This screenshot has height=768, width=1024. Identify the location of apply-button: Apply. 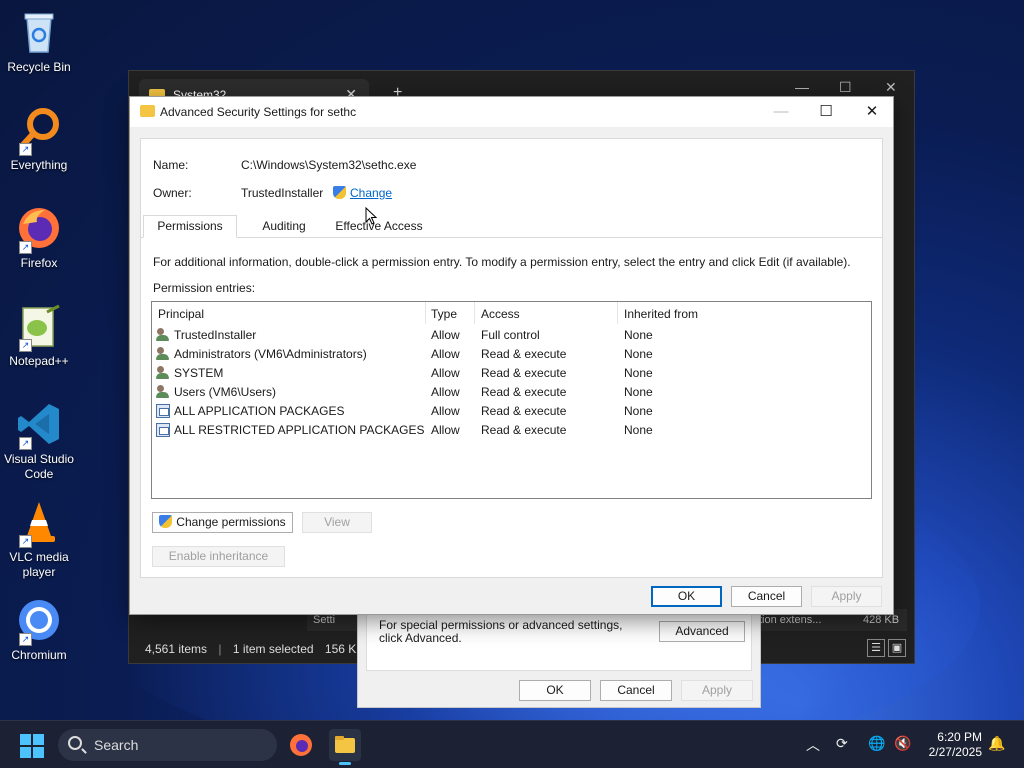
(846, 596).